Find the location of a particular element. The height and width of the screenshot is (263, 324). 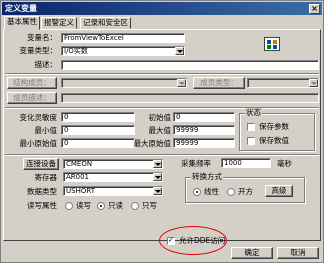

sensitivity-label: 变化灵敏度 is located at coordinates (38, 117).